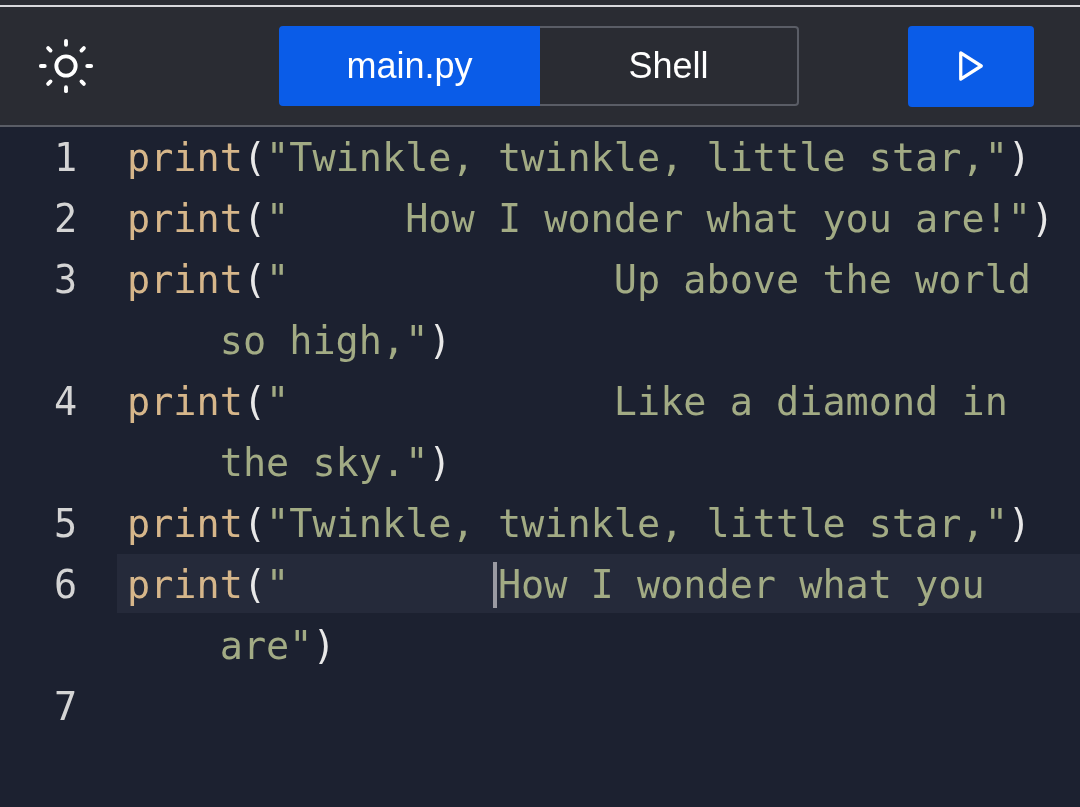 The image size is (1080, 807). What do you see at coordinates (66, 402) in the screenshot?
I see `line-number: 4` at bounding box center [66, 402].